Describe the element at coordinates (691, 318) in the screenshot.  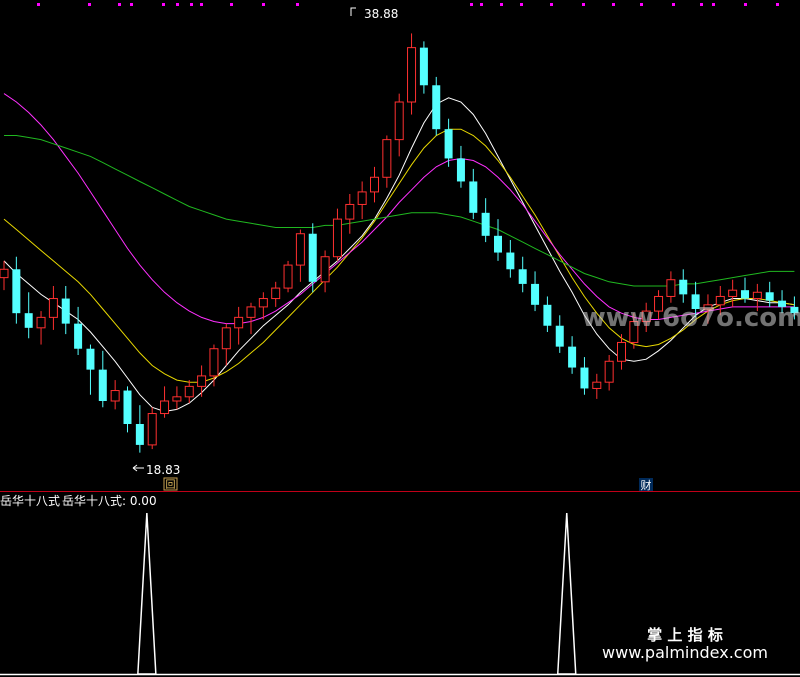
I see `watermark-mid: www.6o7o.com` at that location.